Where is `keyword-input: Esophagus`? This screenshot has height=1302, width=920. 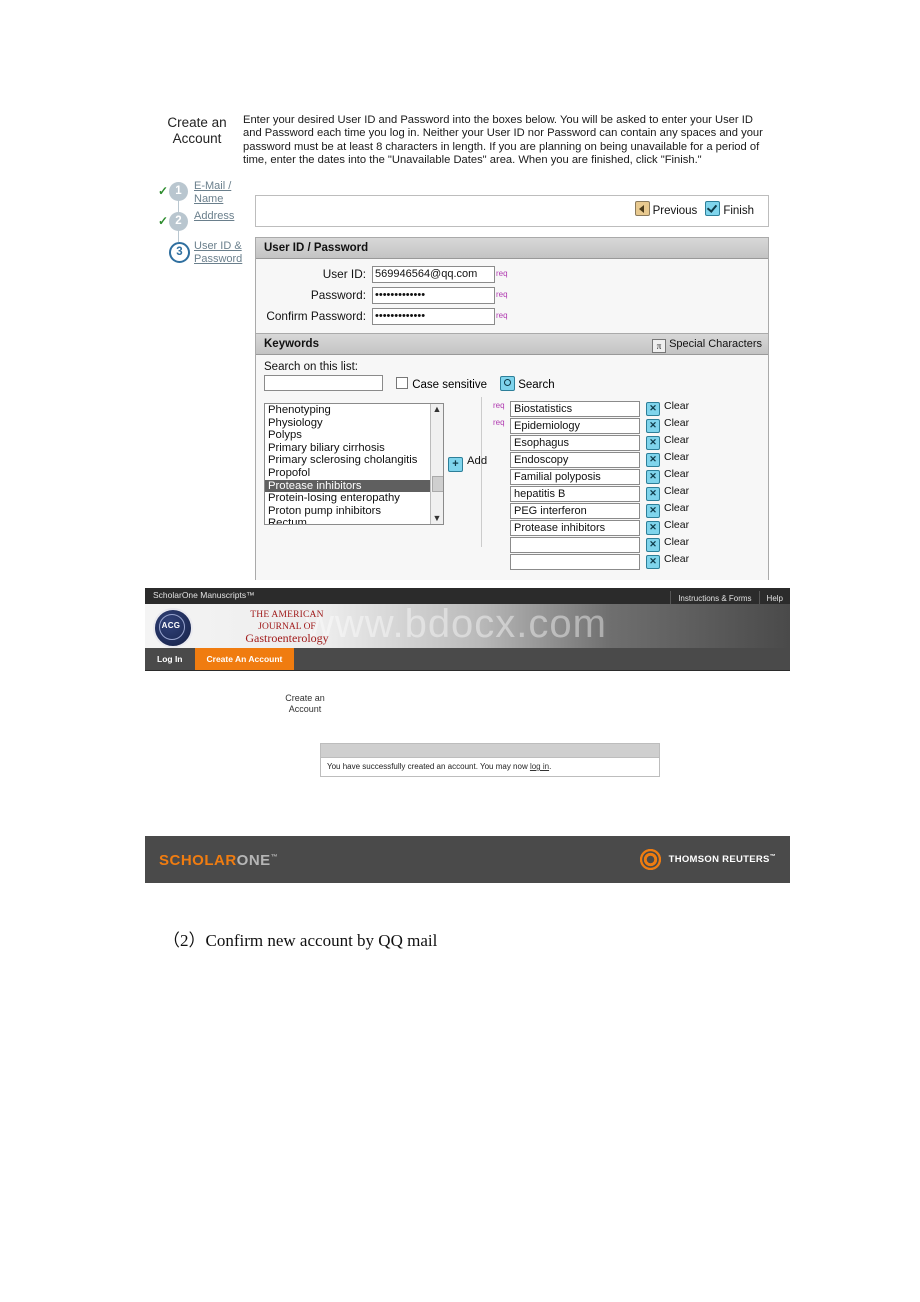 keyword-input: Esophagus is located at coordinates (575, 443).